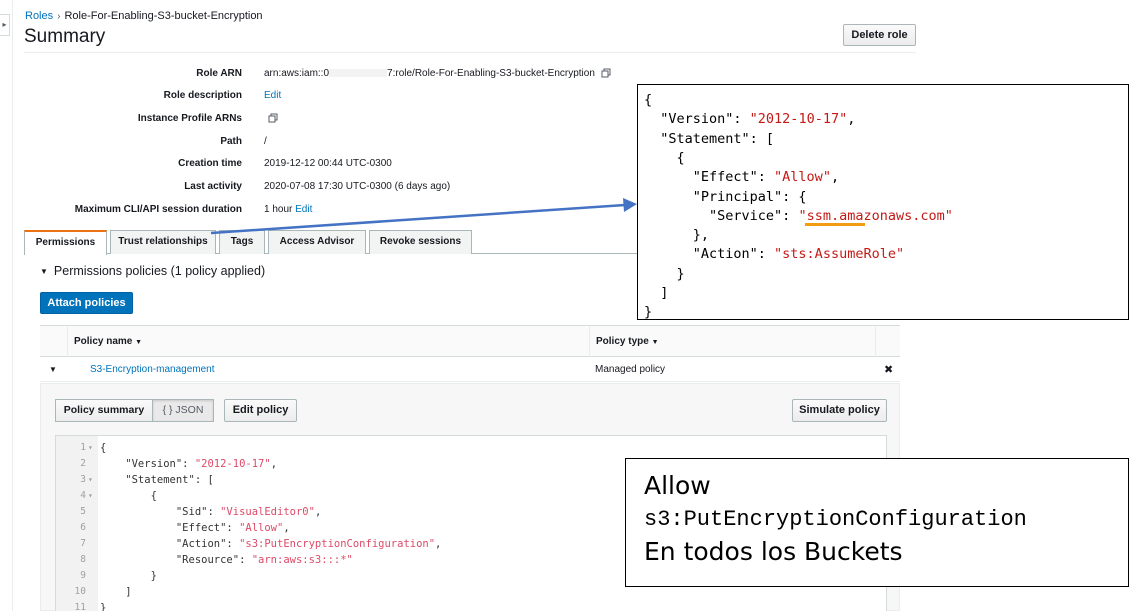 Image resolution: width=1140 pixels, height=611 pixels. Describe the element at coordinates (655, 342) in the screenshot. I see `sort-caret-icon: ▼` at that location.